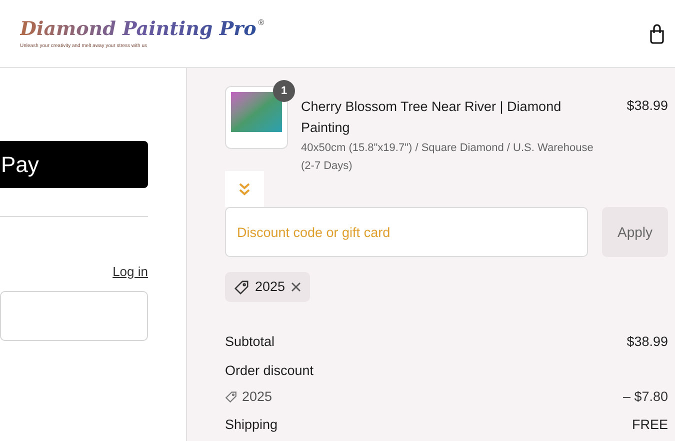 Image resolution: width=675 pixels, height=441 pixels. Describe the element at coordinates (431, 117) in the screenshot. I see `product-title: Cherry Blossom Tree Near River | Diamond Painting` at that location.